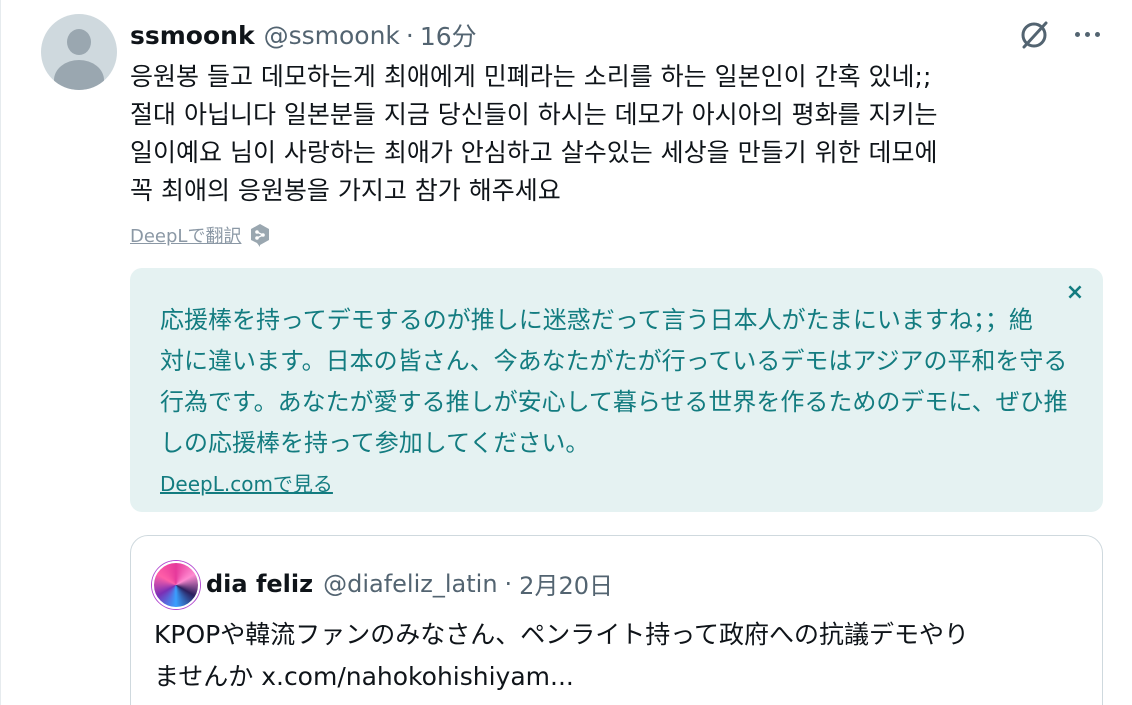 The image size is (1132, 705). What do you see at coordinates (1034, 35) in the screenshot?
I see `grok-icon` at bounding box center [1034, 35].